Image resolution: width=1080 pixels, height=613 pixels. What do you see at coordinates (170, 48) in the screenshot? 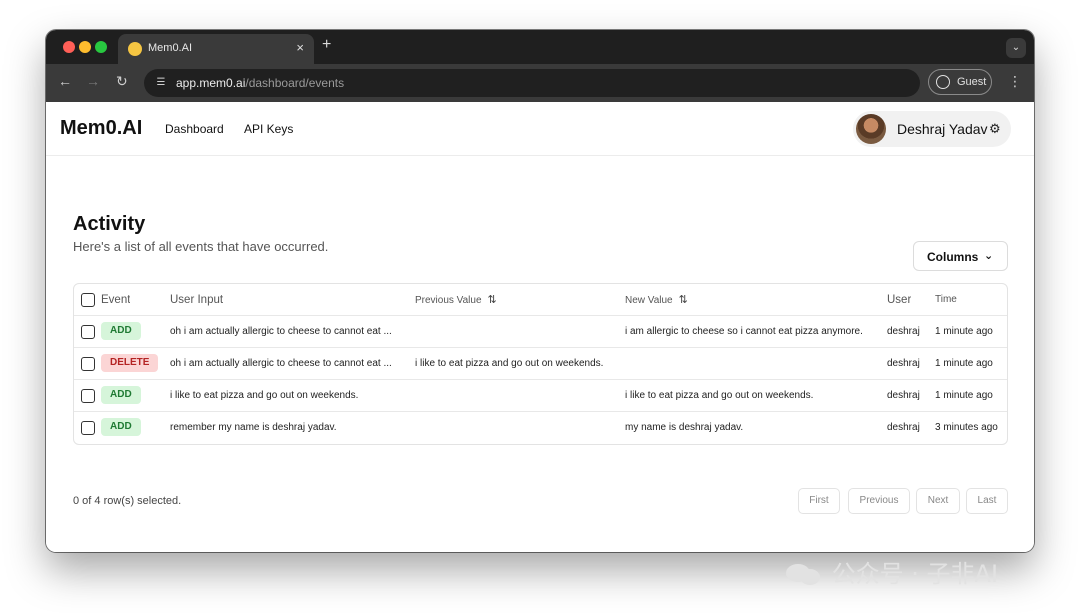
I see `tab-title: Mem0.AI` at bounding box center [170, 48].